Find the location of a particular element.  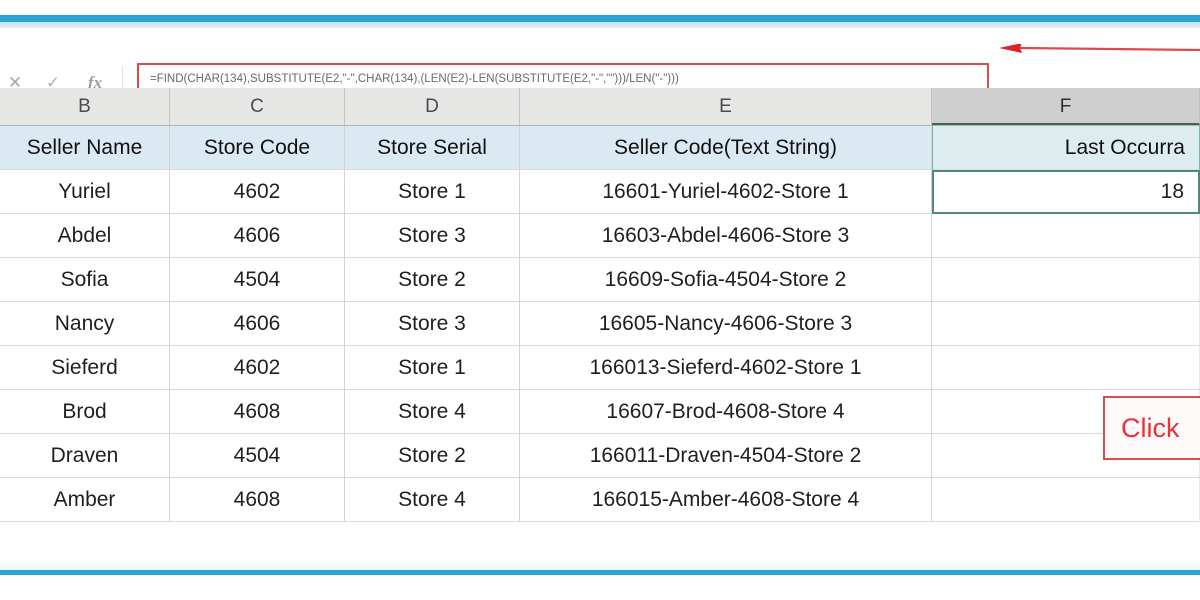

cell-c4: 4504 is located at coordinates (257, 280).